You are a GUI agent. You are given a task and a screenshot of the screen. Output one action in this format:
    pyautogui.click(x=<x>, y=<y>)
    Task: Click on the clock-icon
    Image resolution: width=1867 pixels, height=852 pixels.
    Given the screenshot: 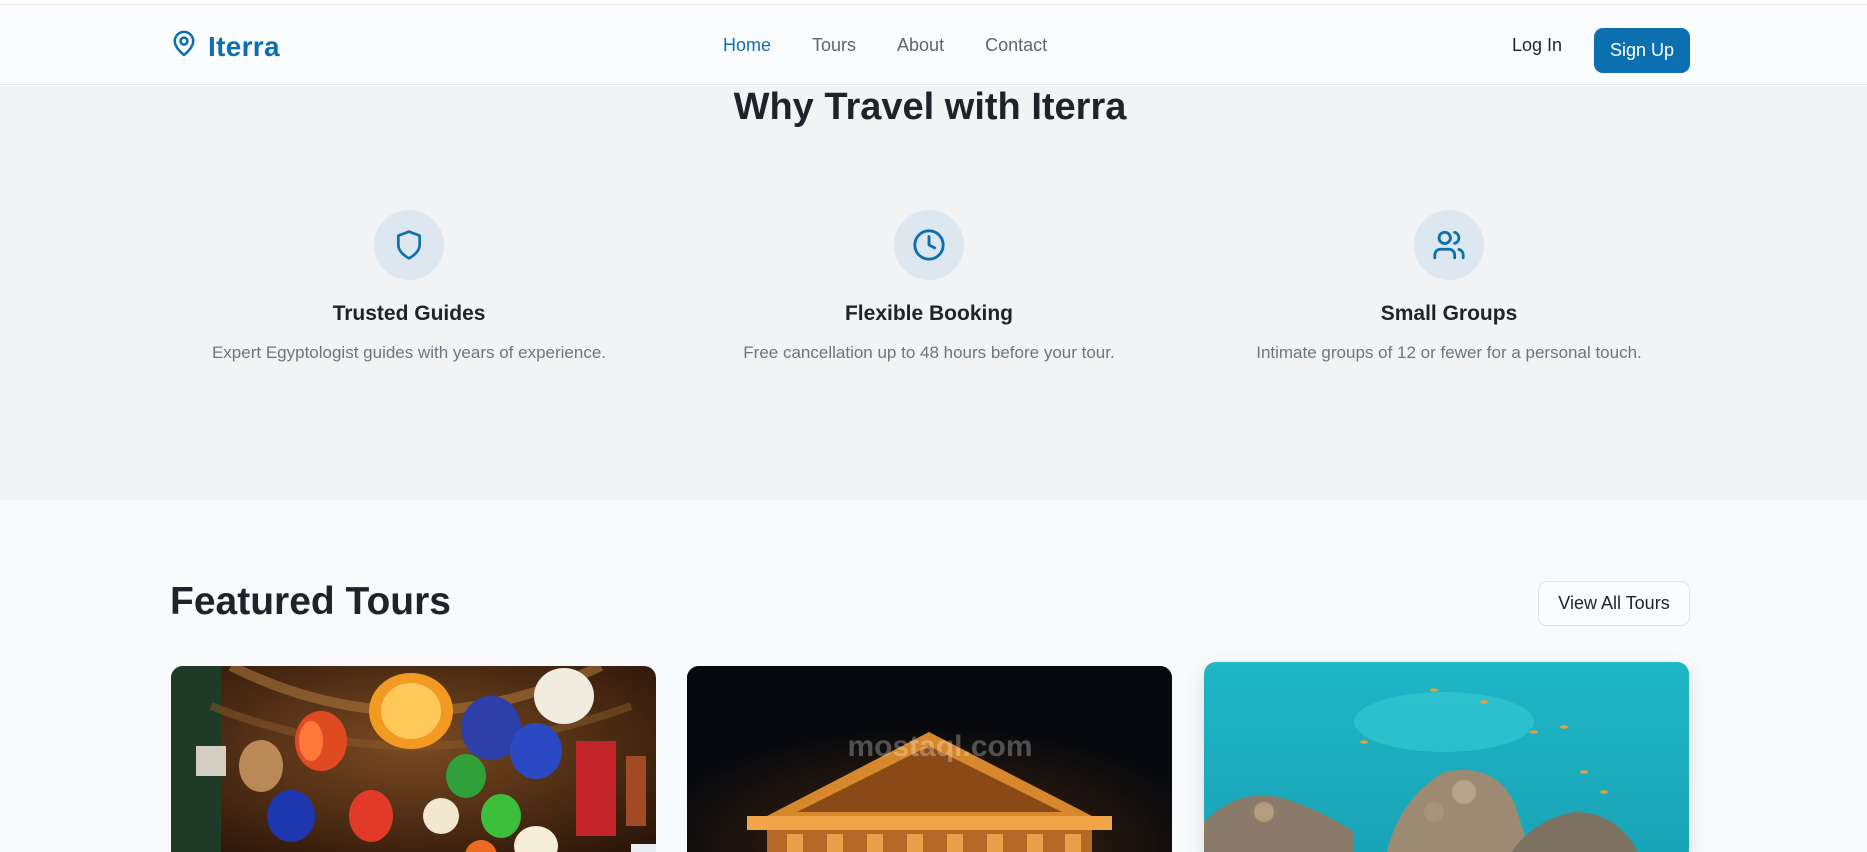 What is the action you would take?
    pyautogui.click(x=929, y=245)
    